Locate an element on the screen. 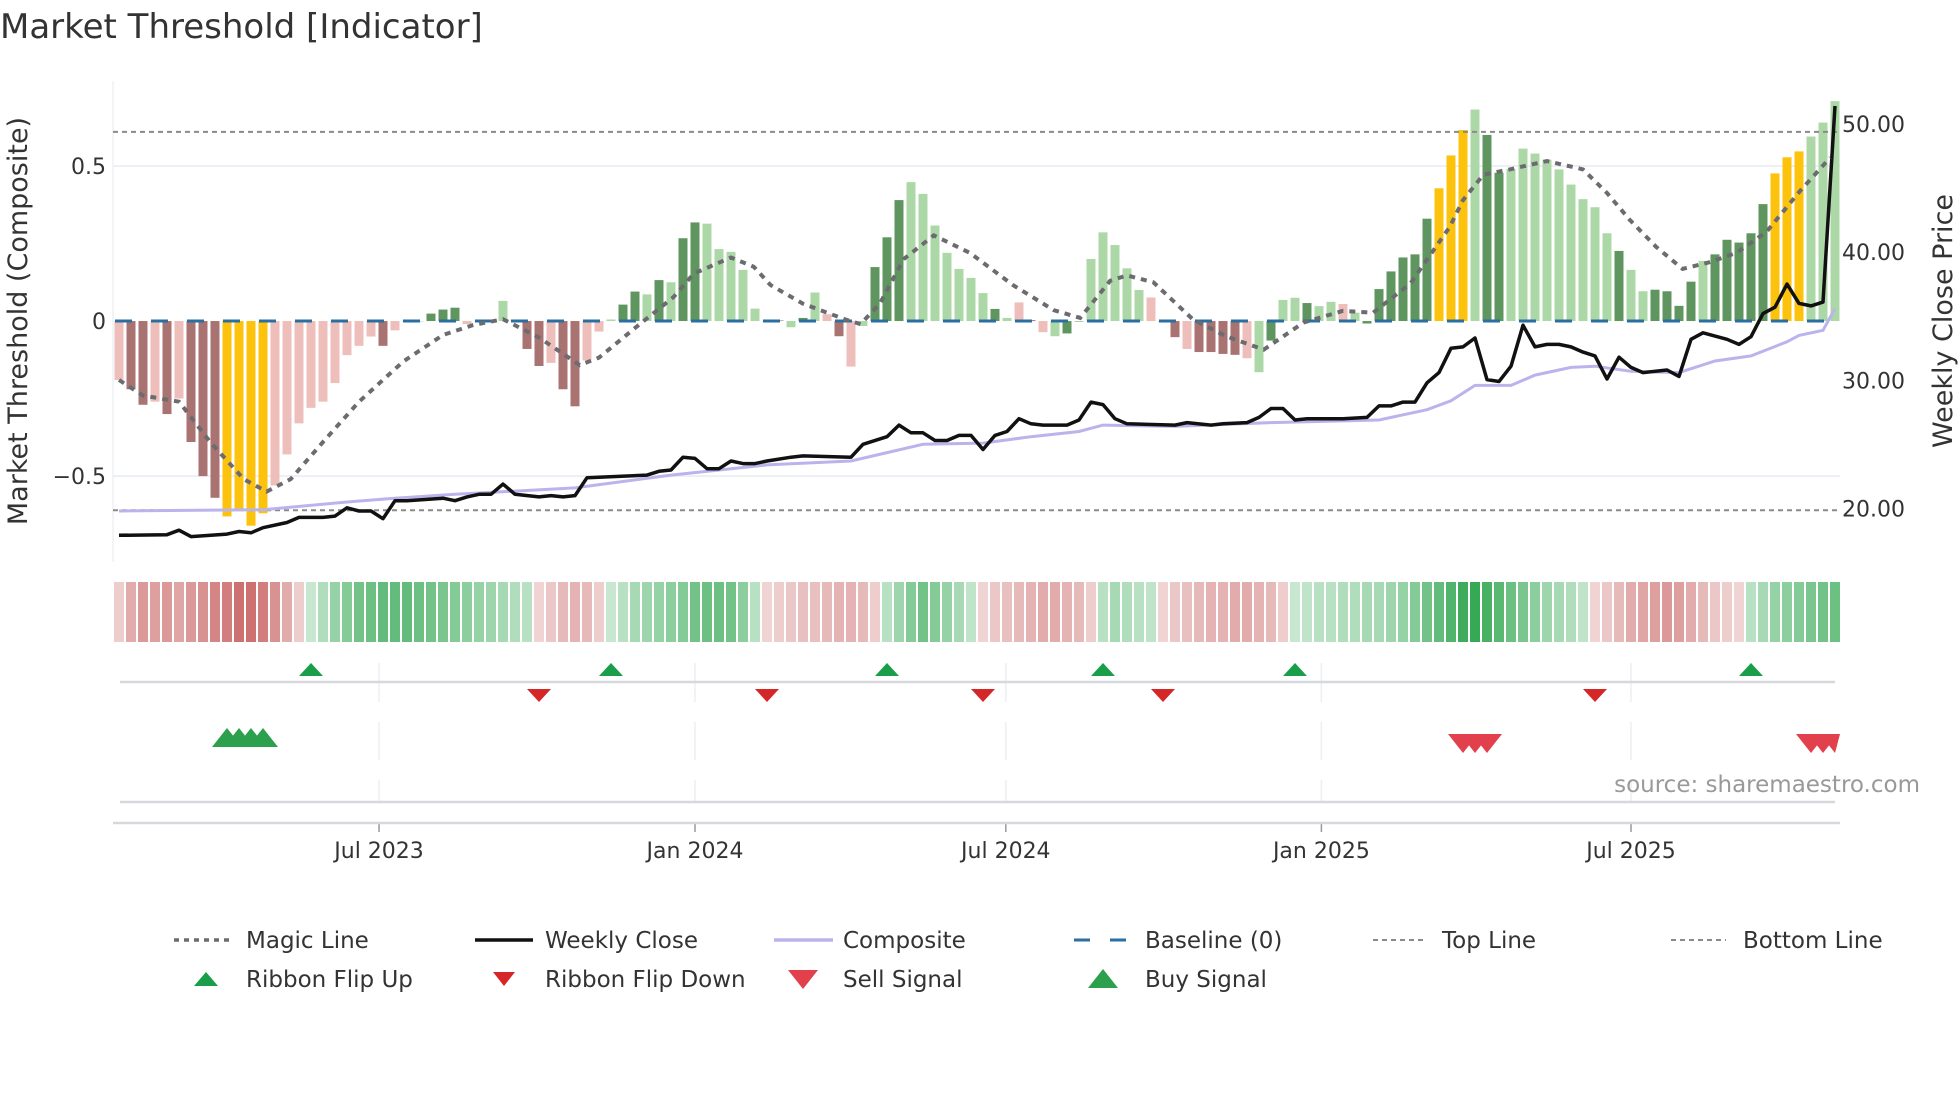  x-tick-label: Jan 2024 is located at coordinates (694, 851).